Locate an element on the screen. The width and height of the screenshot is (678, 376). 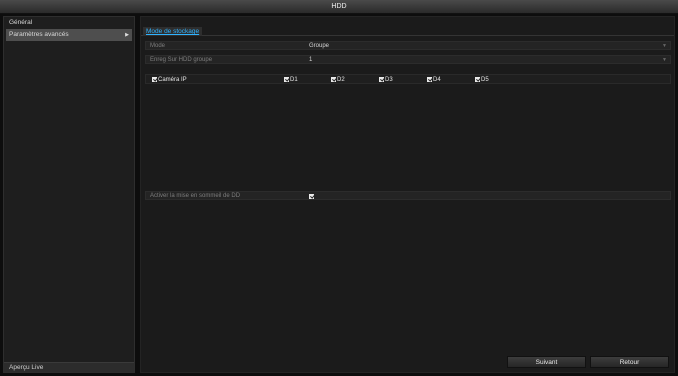
title-bar: HDD is located at coordinates (339, 7).